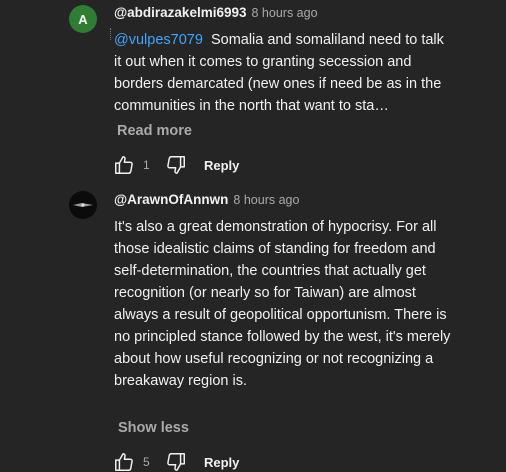 The width and height of the screenshot is (506, 472). I want to click on avatar: A, so click(83, 19).